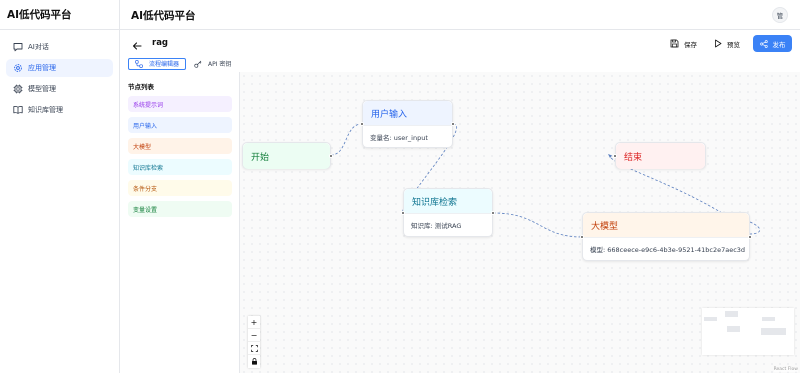 The width and height of the screenshot is (800, 373). Describe the element at coordinates (605, 226) in the screenshot. I see `node-title: 大模型` at that location.